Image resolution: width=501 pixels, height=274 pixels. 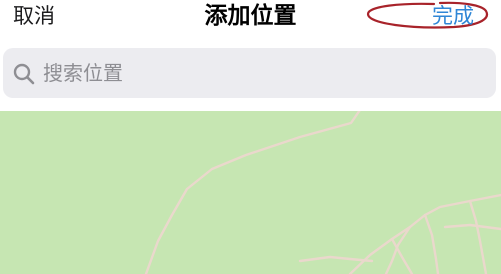 What do you see at coordinates (34, 16) in the screenshot?
I see `cancel-button: 取消` at bounding box center [34, 16].